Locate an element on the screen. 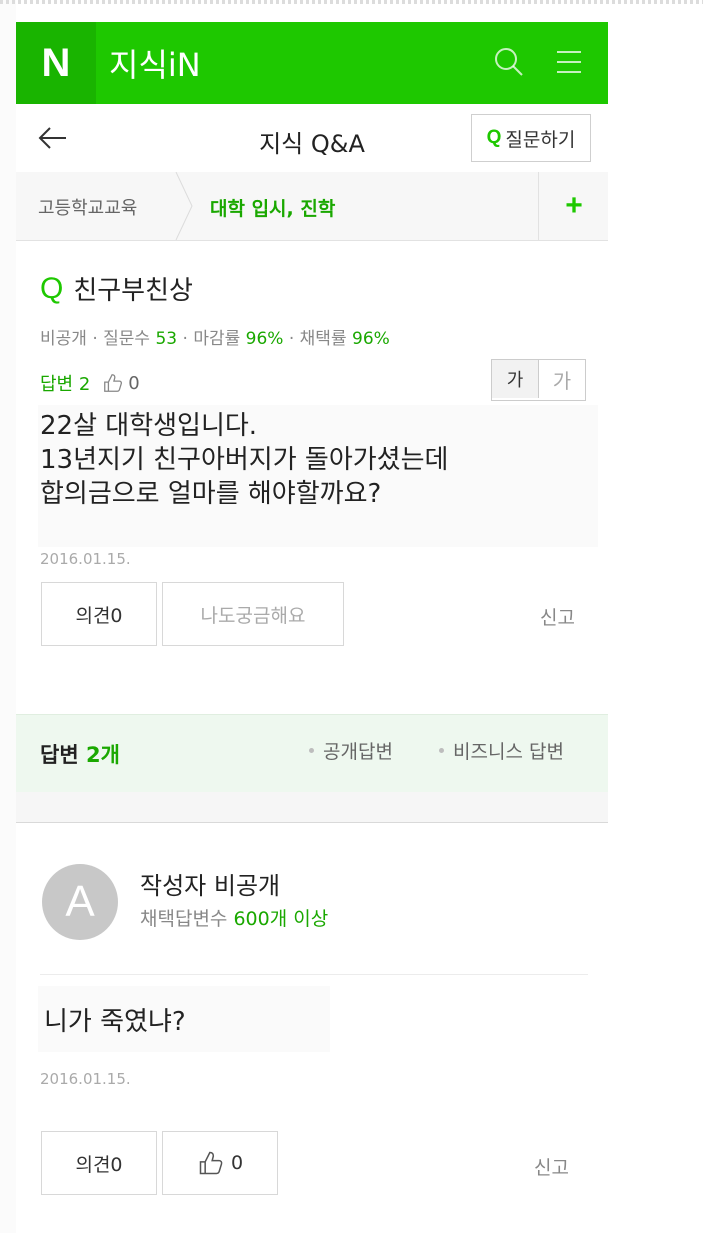 The width and height of the screenshot is (703, 1233). answer-author-meta: 채택답변수 600개 이상 is located at coordinates (234, 917).